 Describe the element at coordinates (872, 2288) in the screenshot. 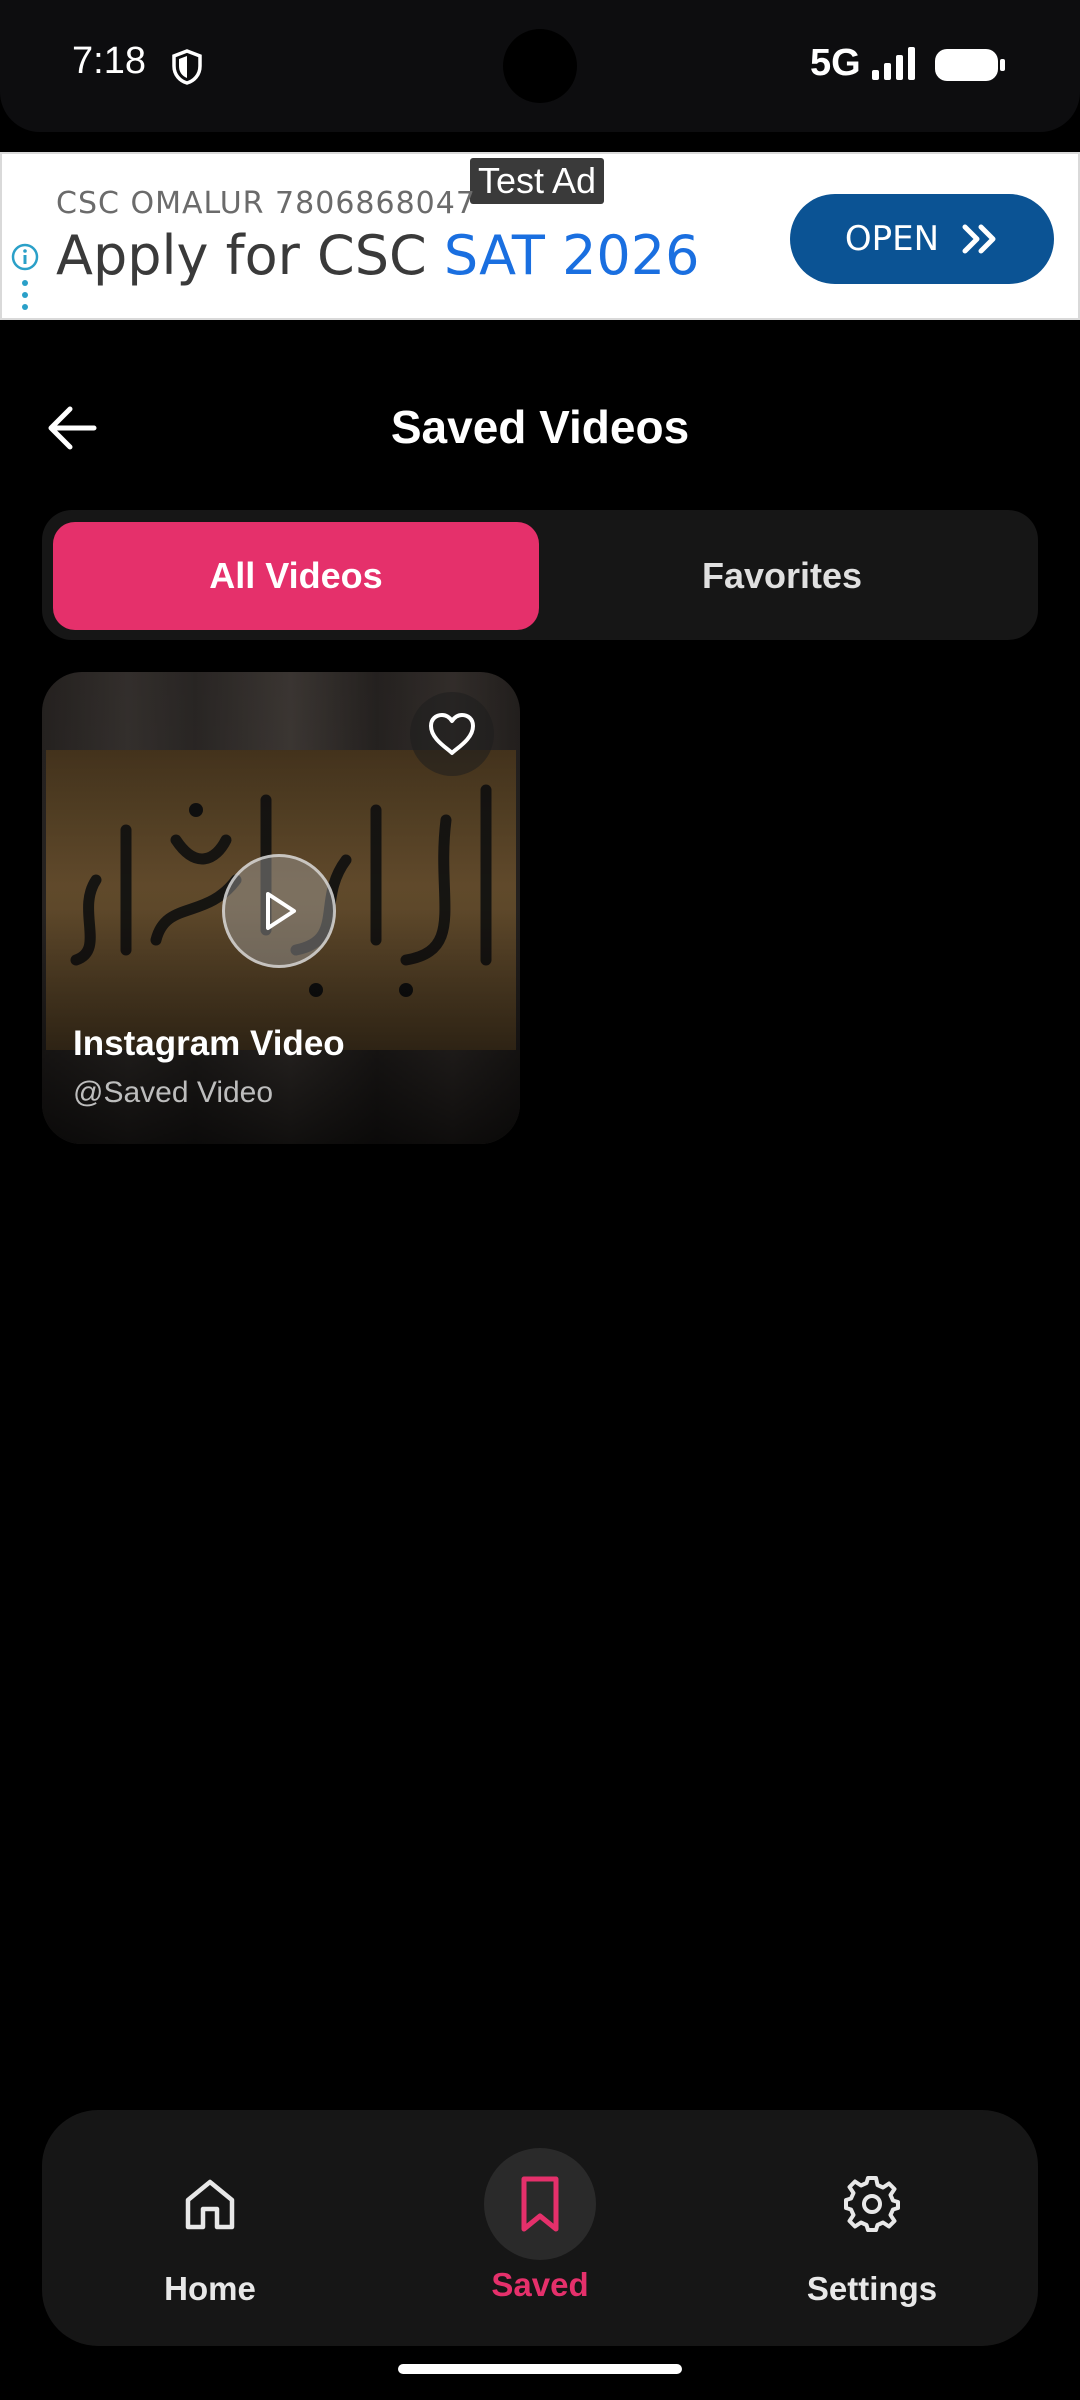

I see `nav-label-settings: Settings` at that location.